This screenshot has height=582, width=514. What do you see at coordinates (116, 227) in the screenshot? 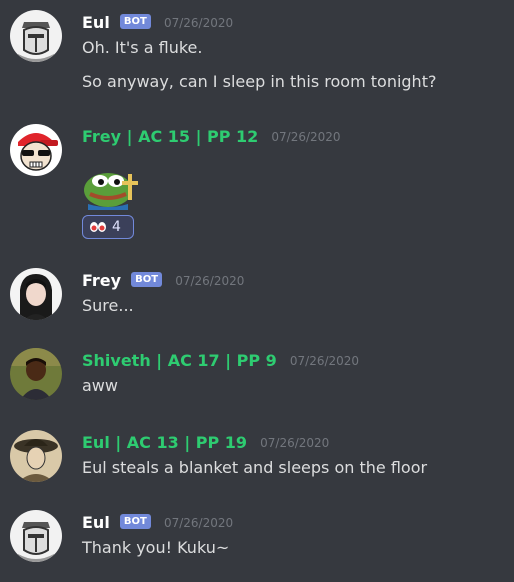
I see `reaction-count: 4` at bounding box center [116, 227].